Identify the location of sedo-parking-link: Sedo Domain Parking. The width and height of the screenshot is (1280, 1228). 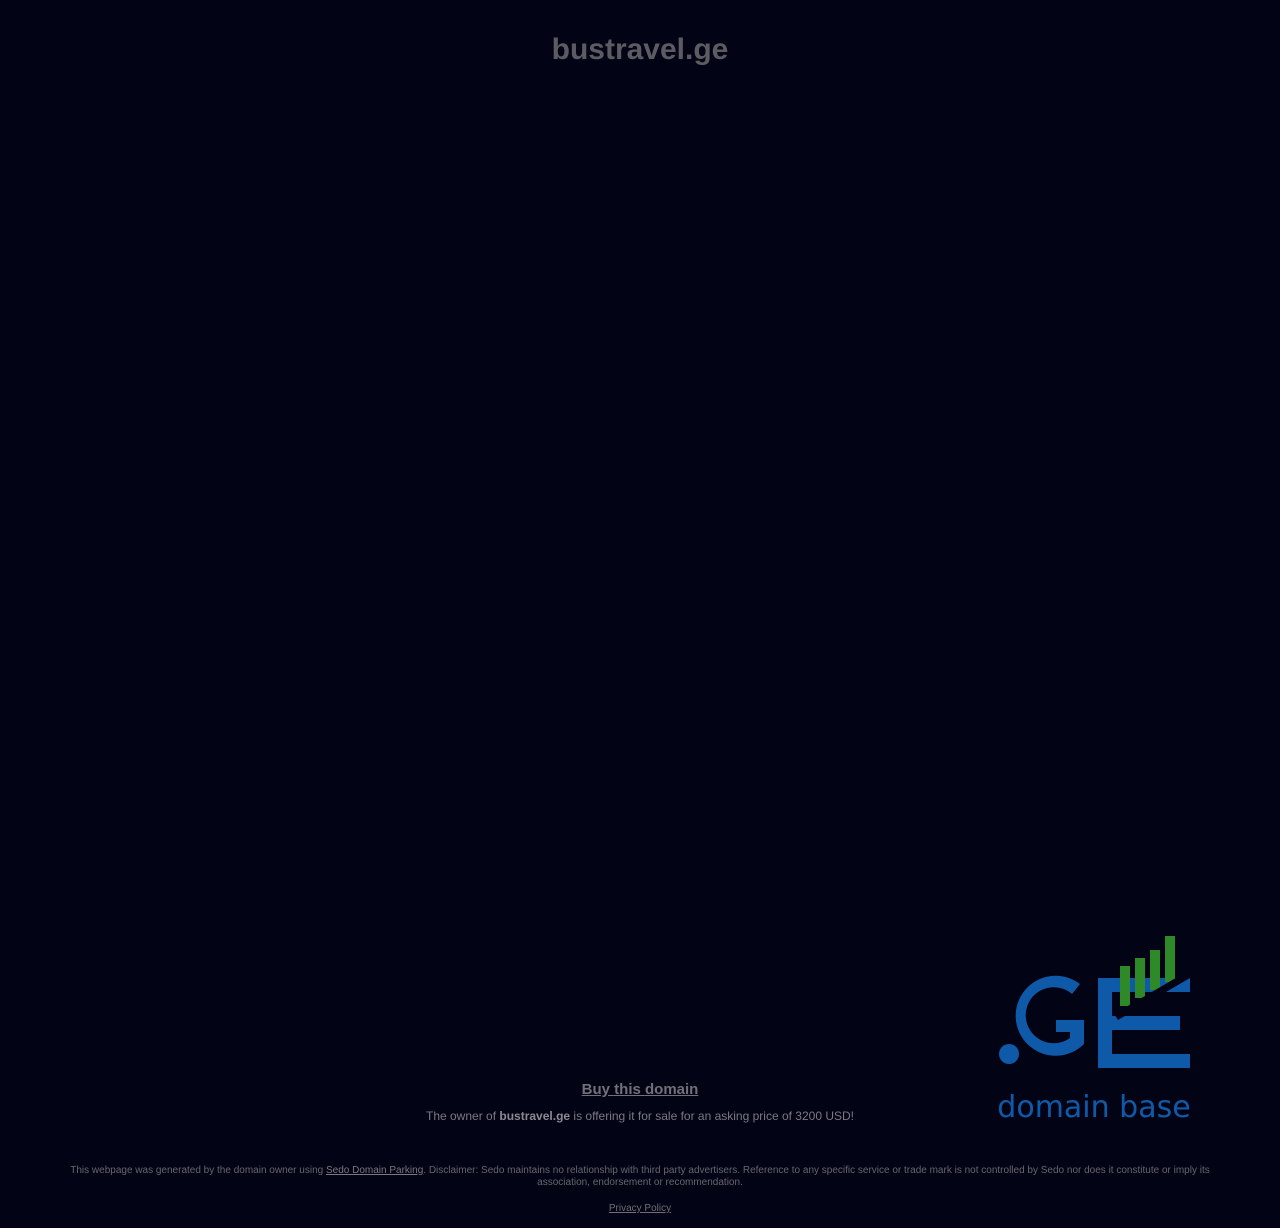
(374, 1170).